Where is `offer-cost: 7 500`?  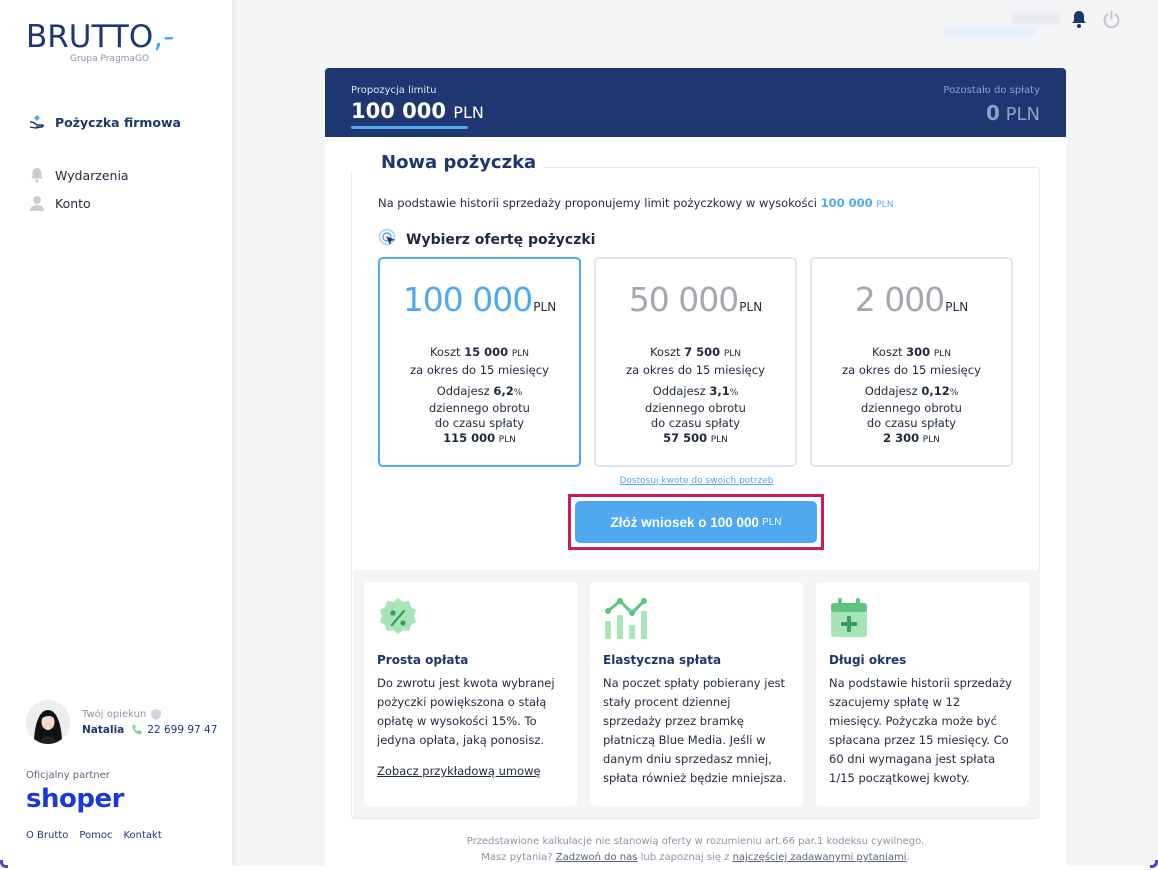
offer-cost: 7 500 is located at coordinates (702, 352).